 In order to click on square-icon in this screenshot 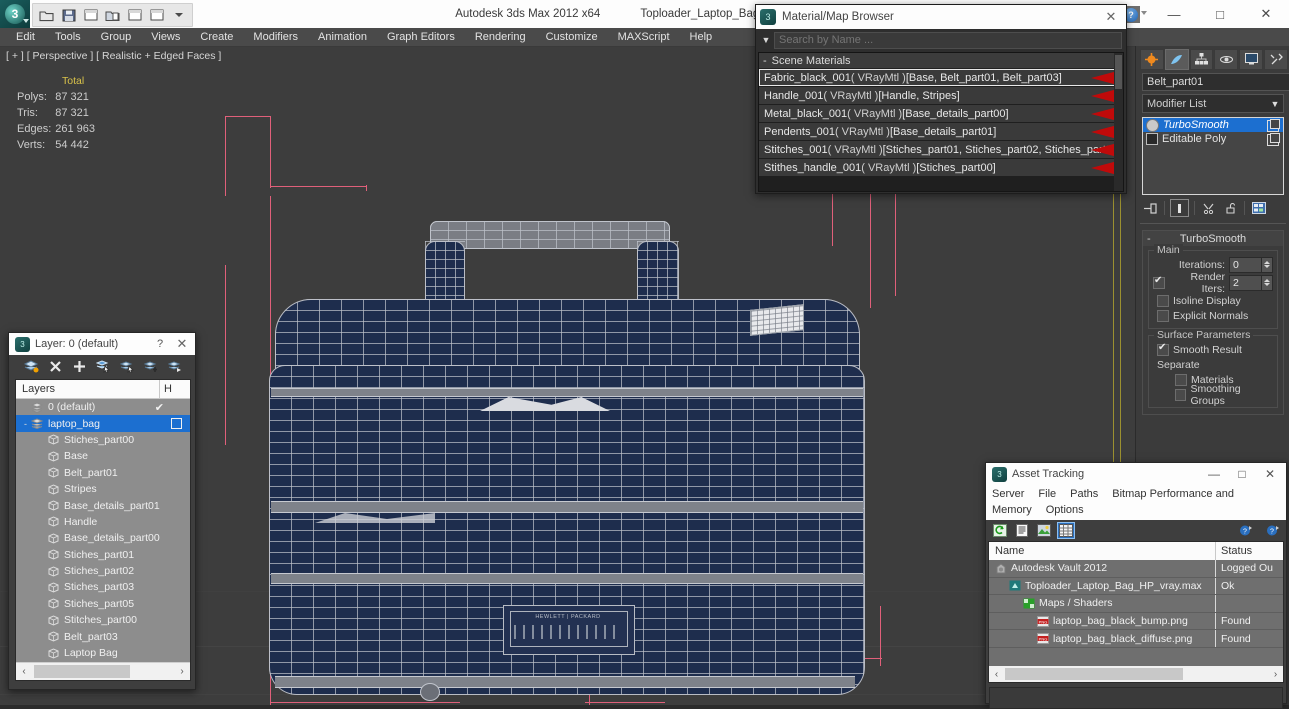, I will do `click(1152, 139)`.